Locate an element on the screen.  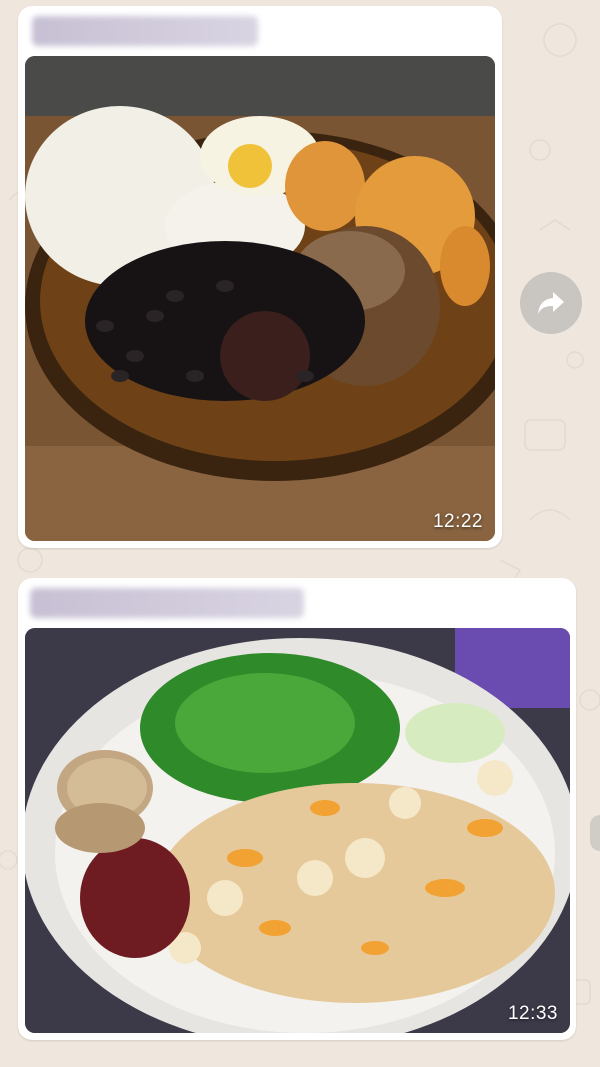
forward-button is located at coordinates (551, 303).